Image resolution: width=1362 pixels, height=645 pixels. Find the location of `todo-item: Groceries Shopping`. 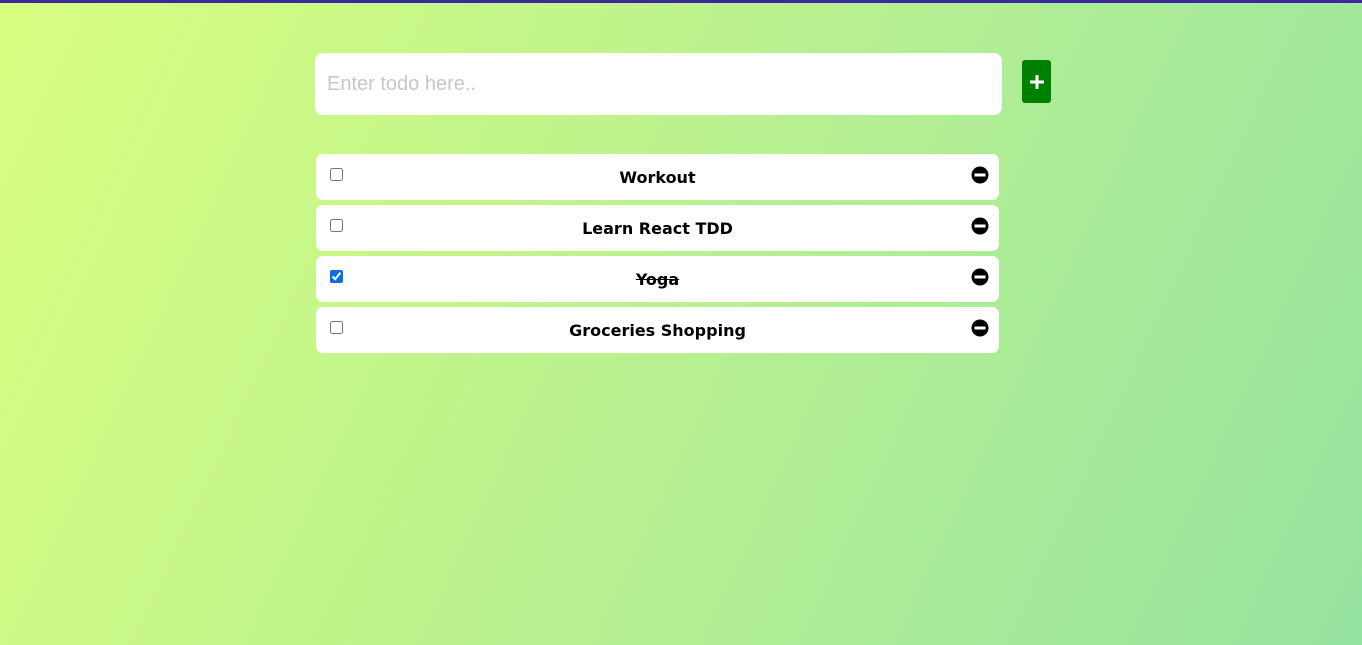

todo-item: Groceries Shopping is located at coordinates (657, 330).